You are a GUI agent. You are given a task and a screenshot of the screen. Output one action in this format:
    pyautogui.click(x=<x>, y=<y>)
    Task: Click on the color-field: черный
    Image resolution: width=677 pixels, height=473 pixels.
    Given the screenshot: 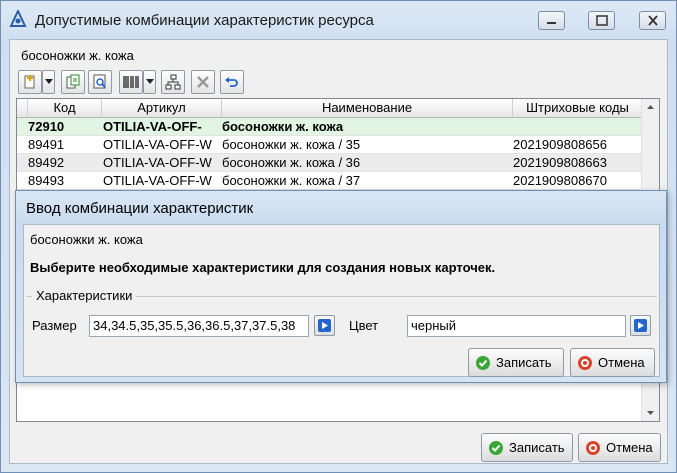 What is the action you would take?
    pyautogui.click(x=516, y=326)
    